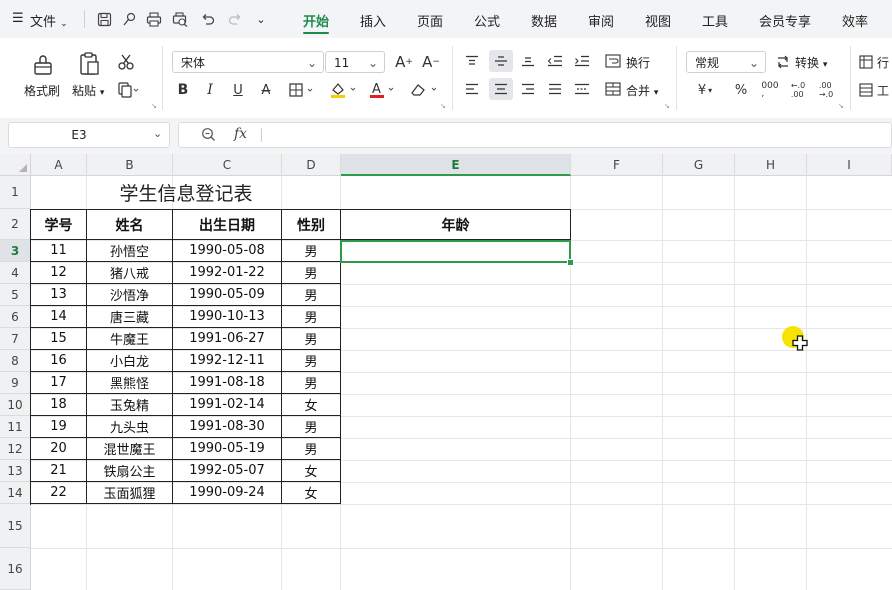 Image resolution: width=892 pixels, height=590 pixels. Describe the element at coordinates (487, 20) in the screenshot. I see `tab-formula: 公式` at that location.